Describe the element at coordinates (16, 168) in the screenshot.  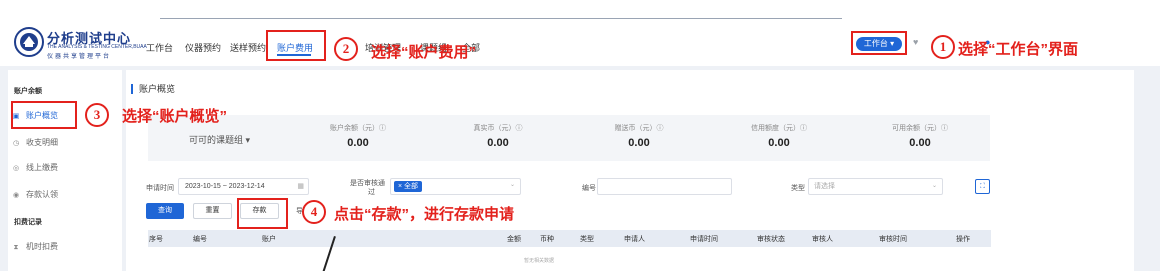
I see `payment-icon: ◎` at that location.